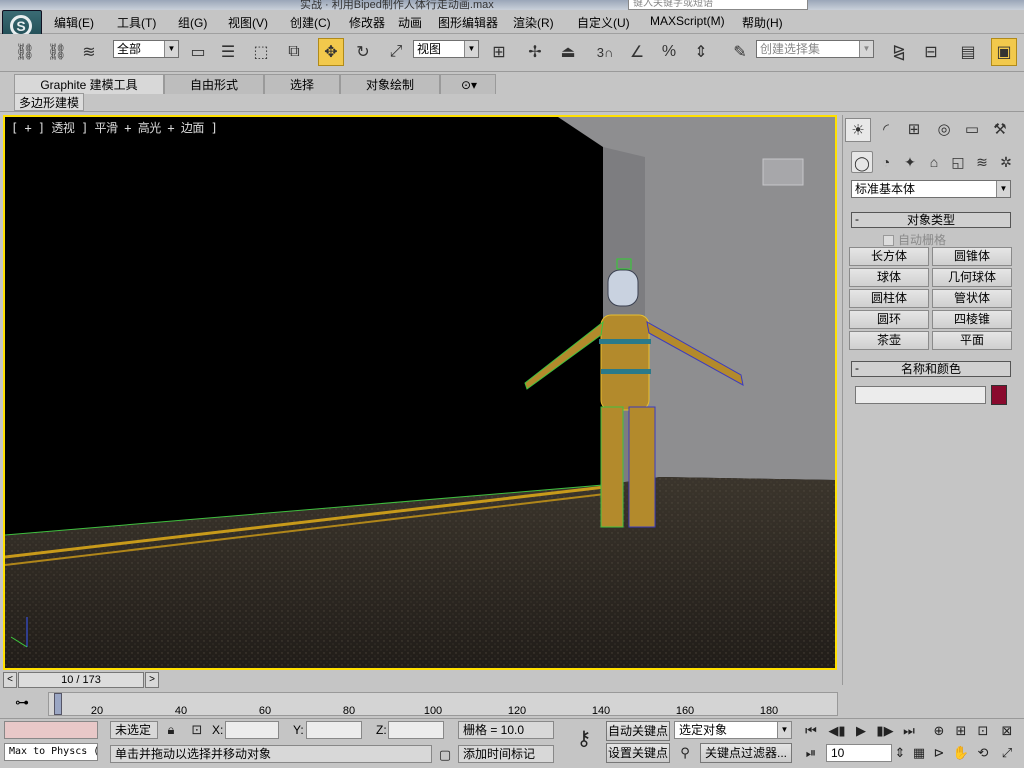  I want to click on select-rotate-icon: ↻, so click(363, 52).